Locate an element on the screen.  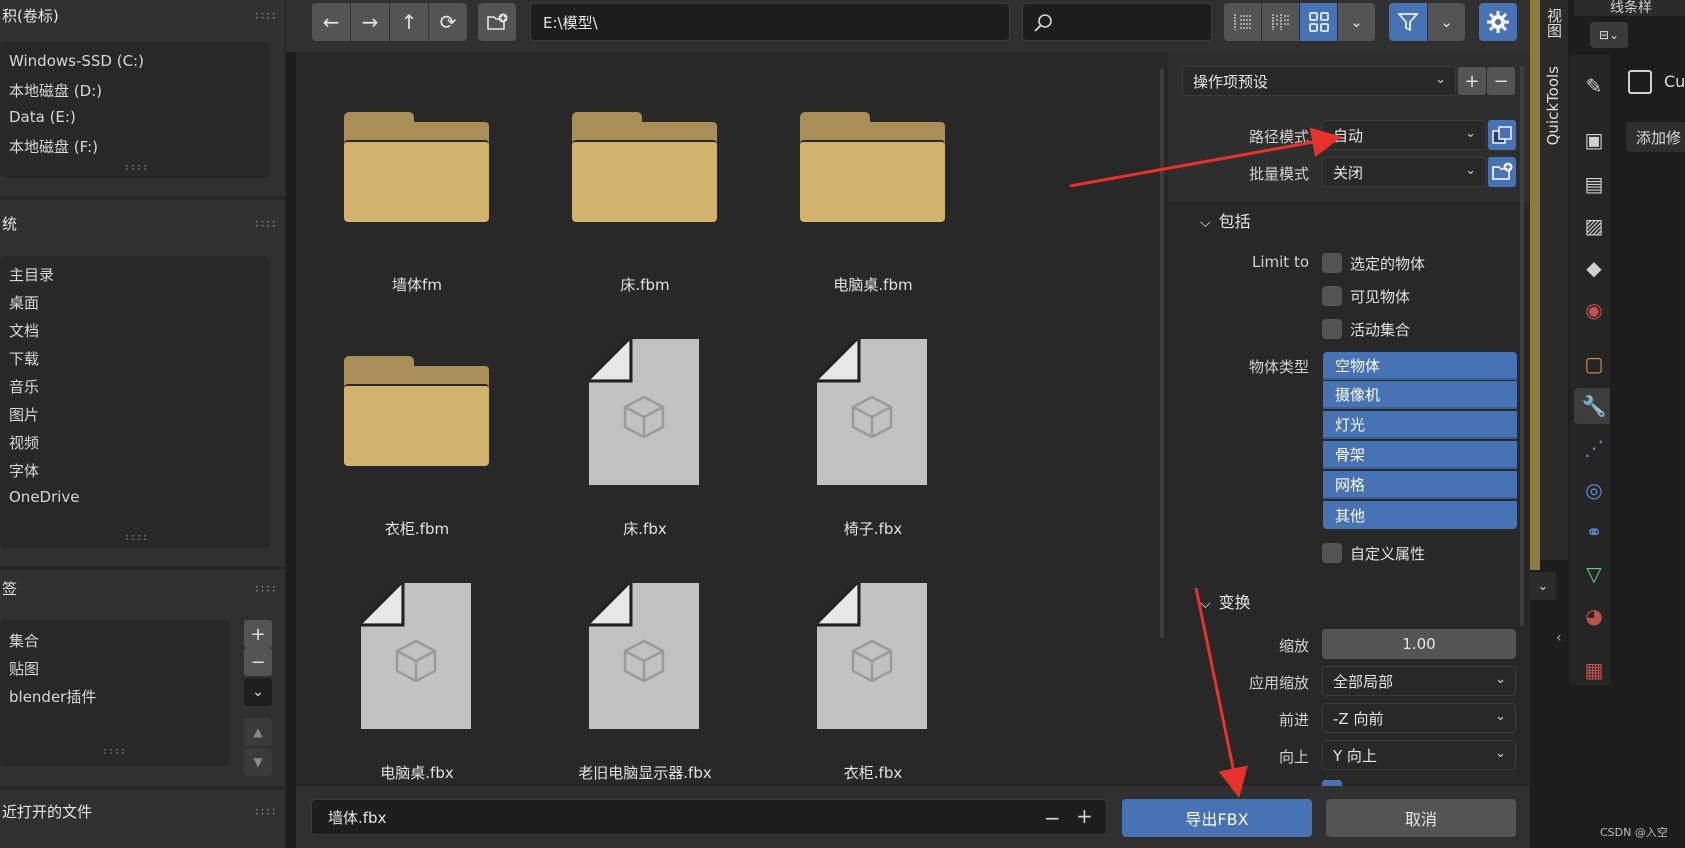
back-button: ← is located at coordinates (331, 22).